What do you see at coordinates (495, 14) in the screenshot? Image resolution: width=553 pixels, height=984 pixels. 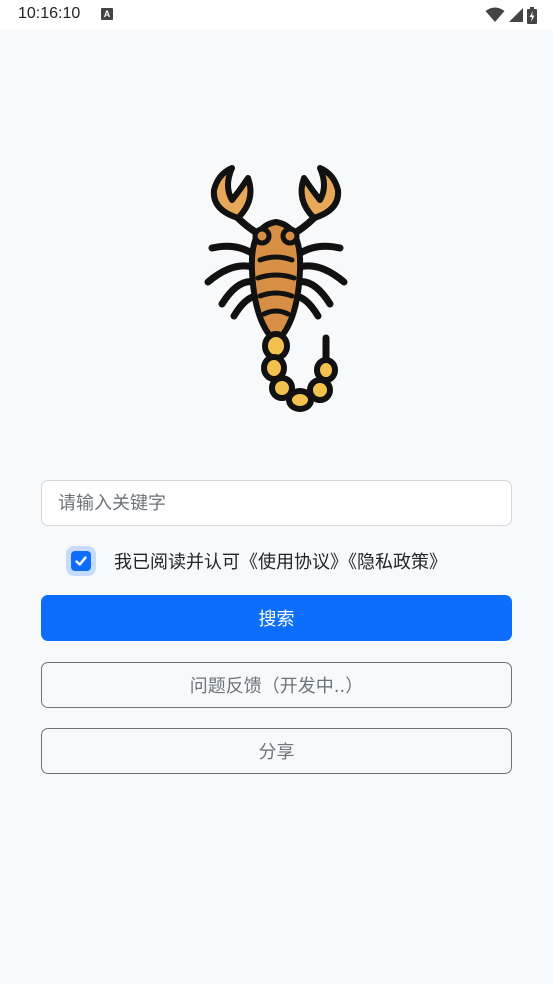 I see `wifi-icon` at bounding box center [495, 14].